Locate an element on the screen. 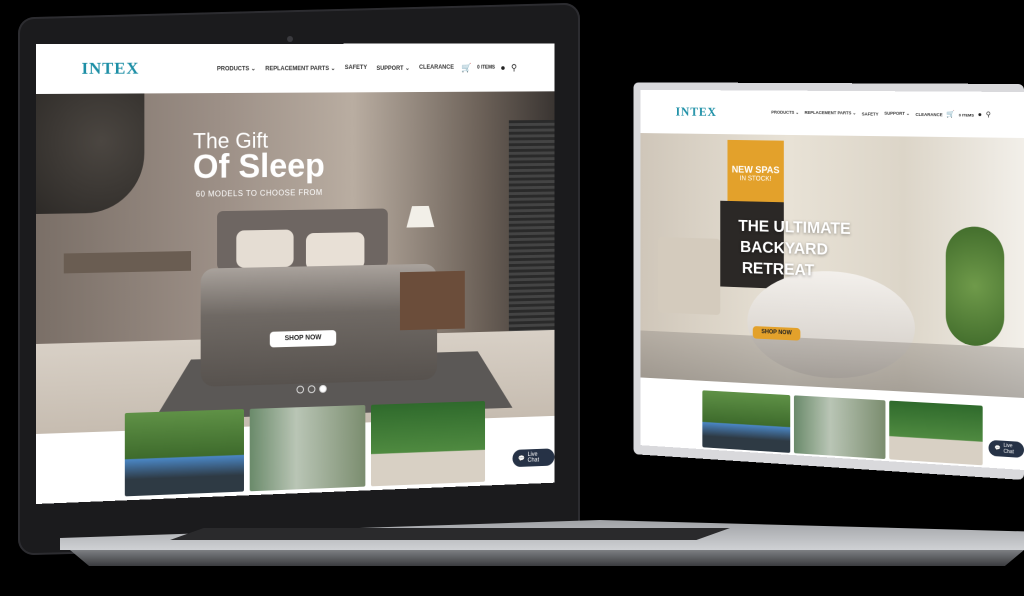  laptop-front-edge is located at coordinates (547, 558).